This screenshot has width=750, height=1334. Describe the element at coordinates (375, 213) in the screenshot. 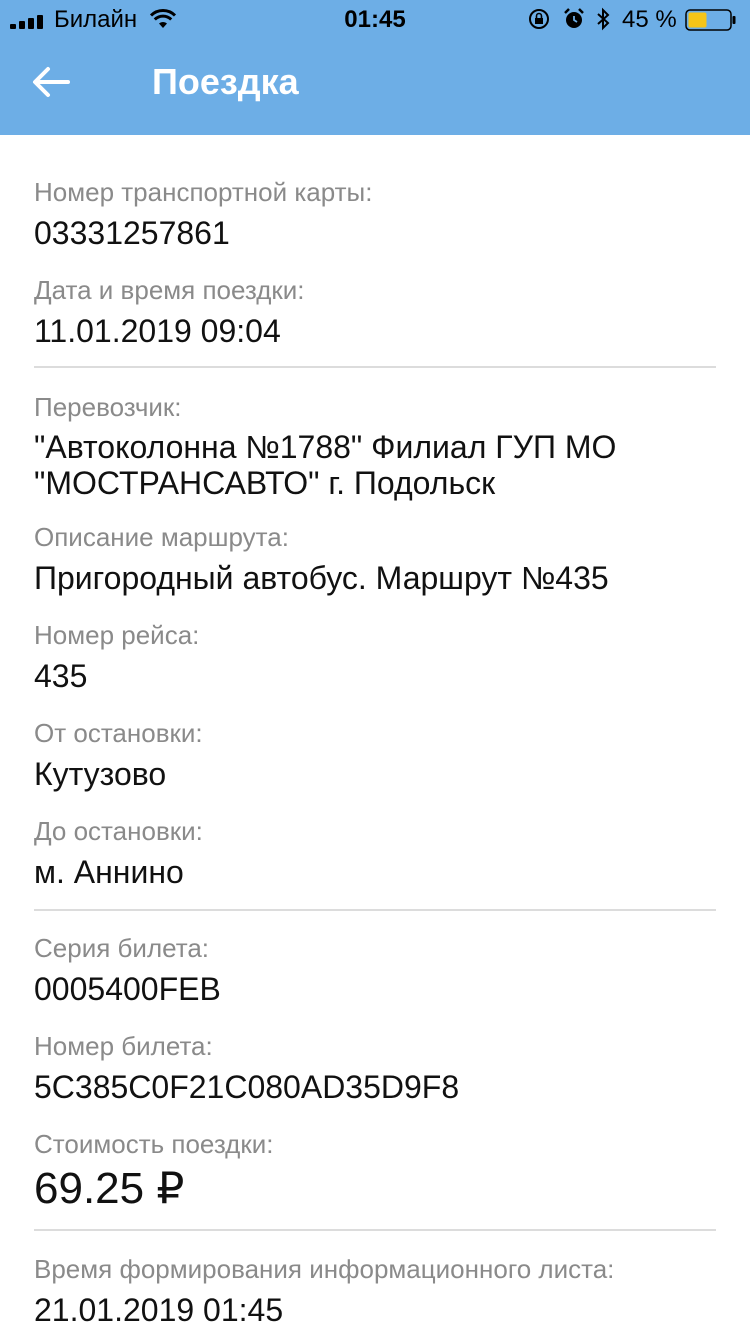

I see `card-number-field: Номер транспортной карты: 03331257861` at that location.